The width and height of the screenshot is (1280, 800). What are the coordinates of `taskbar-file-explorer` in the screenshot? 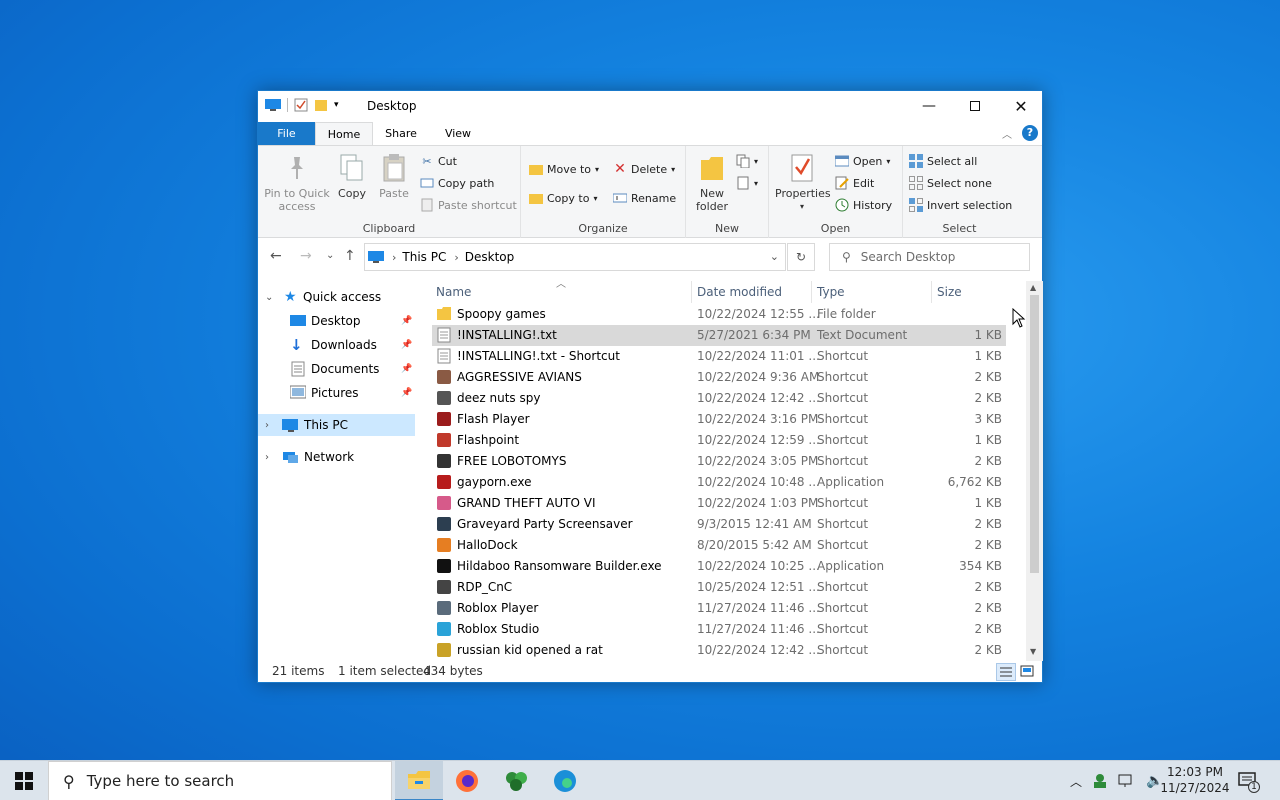 It's located at (419, 780).